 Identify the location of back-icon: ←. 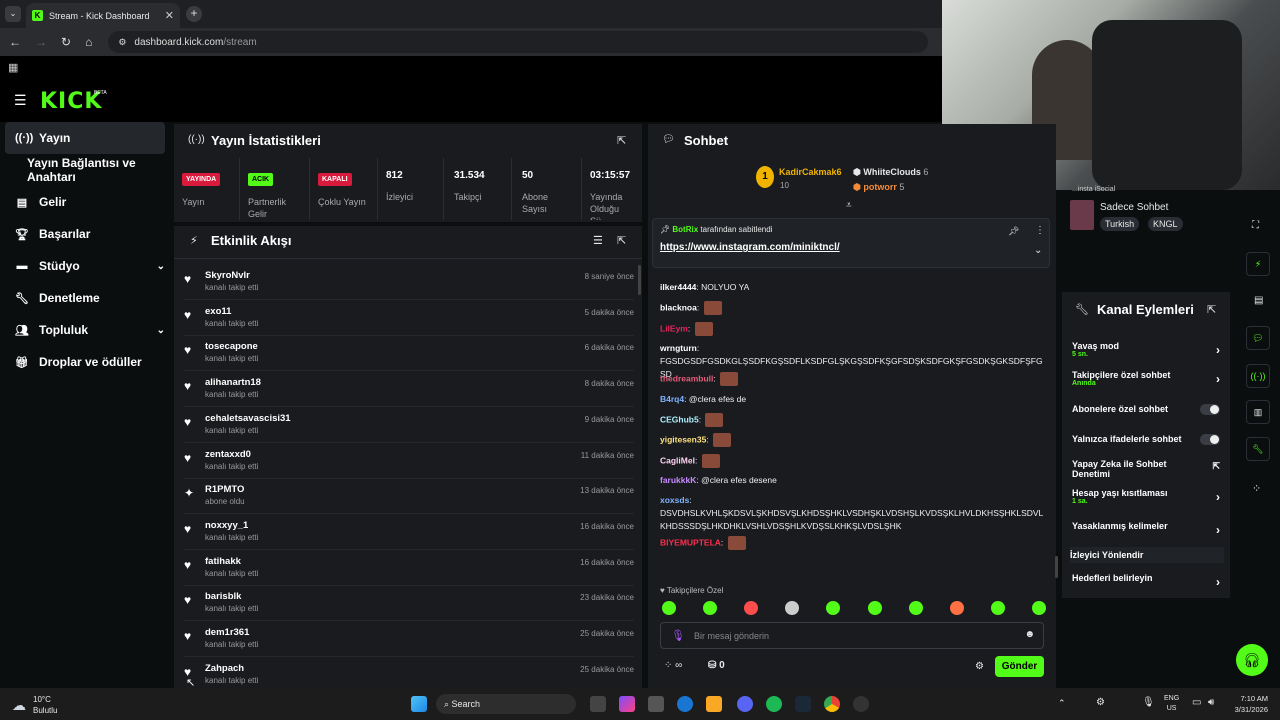
(15, 42).